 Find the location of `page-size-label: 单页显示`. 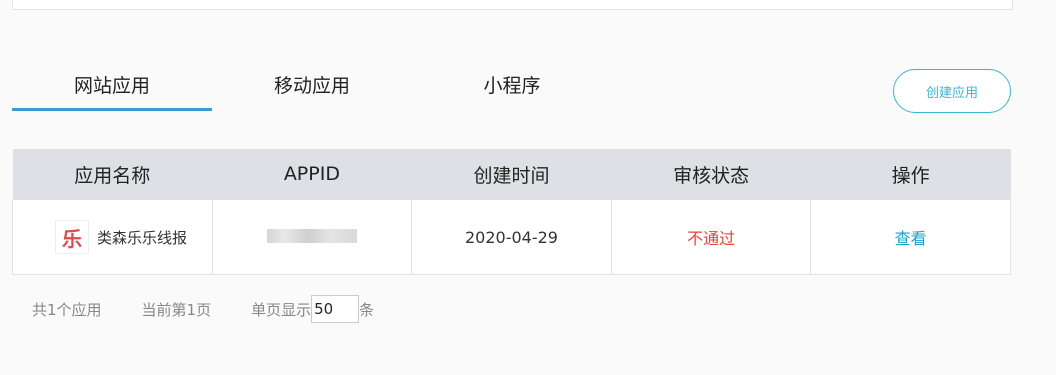

page-size-label: 单页显示 is located at coordinates (281, 309).